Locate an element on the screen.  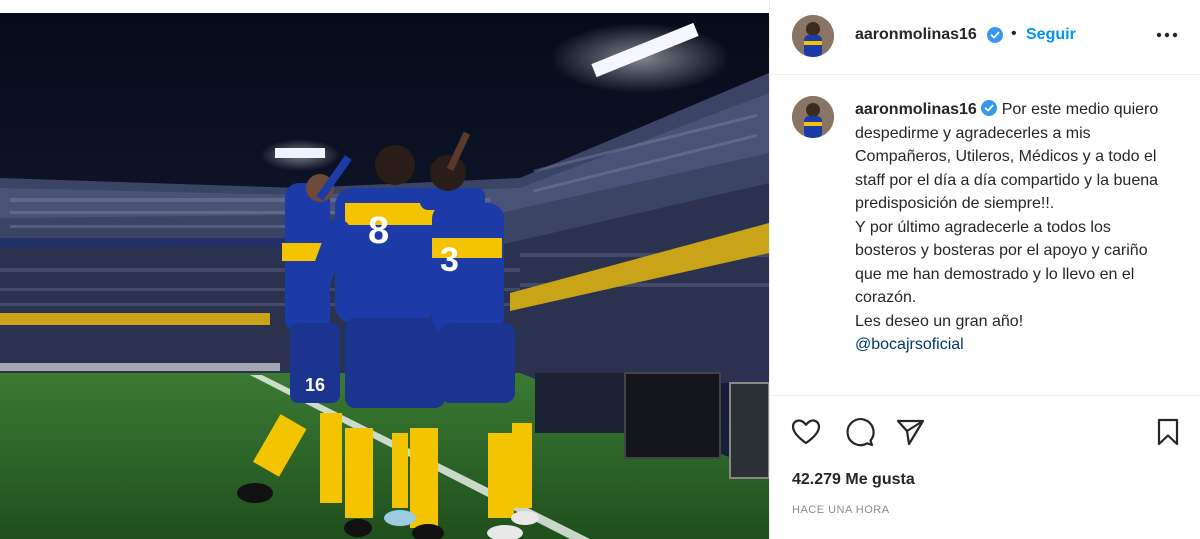
author-username: aaronmolinas16 is located at coordinates (916, 35).